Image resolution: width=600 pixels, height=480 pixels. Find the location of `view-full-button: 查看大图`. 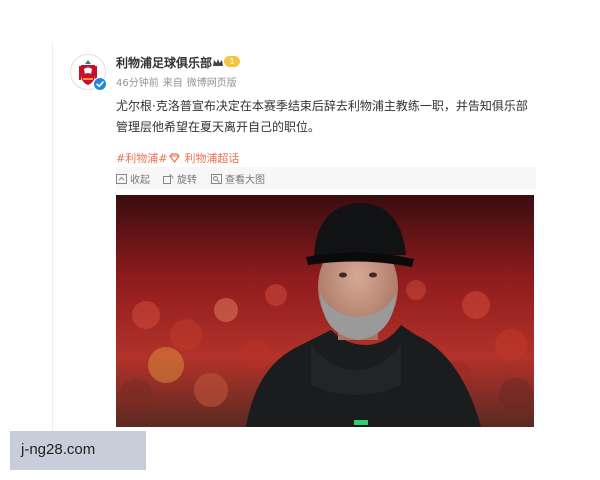

view-full-button: 查看大图 is located at coordinates (238, 178).